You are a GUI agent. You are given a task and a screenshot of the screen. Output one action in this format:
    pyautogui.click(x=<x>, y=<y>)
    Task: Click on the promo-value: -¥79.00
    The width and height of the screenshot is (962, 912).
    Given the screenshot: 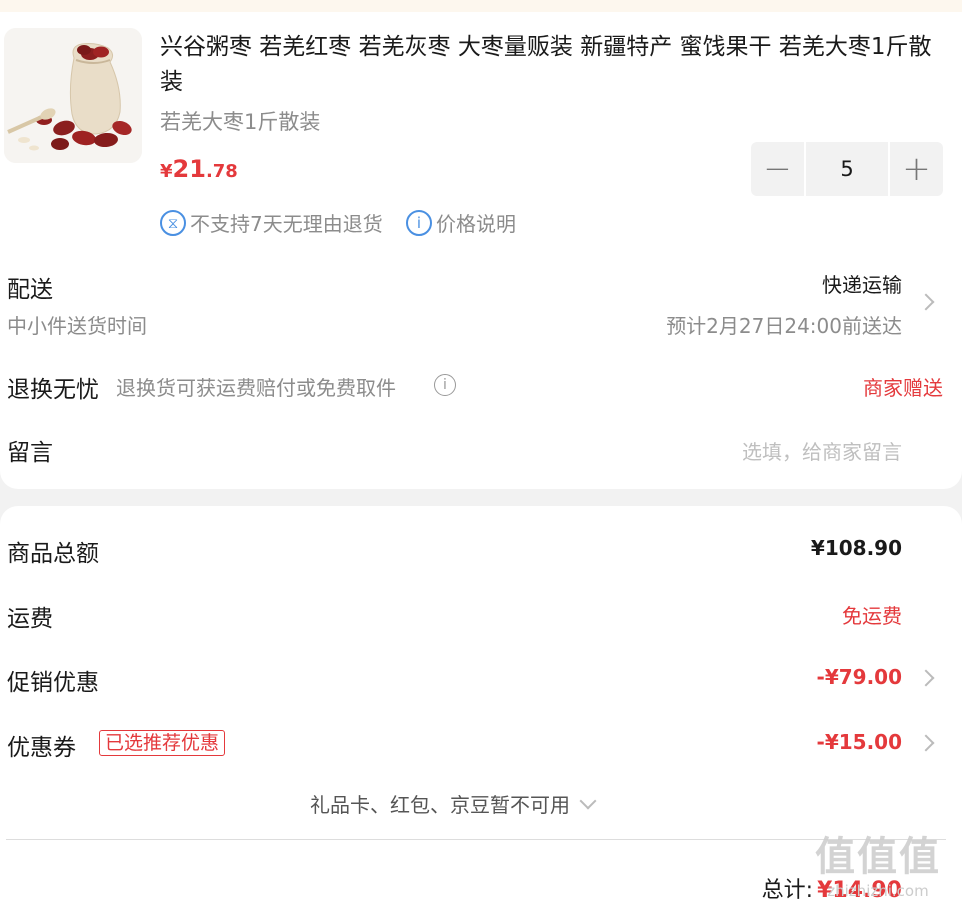 What is the action you would take?
    pyautogui.click(x=859, y=677)
    